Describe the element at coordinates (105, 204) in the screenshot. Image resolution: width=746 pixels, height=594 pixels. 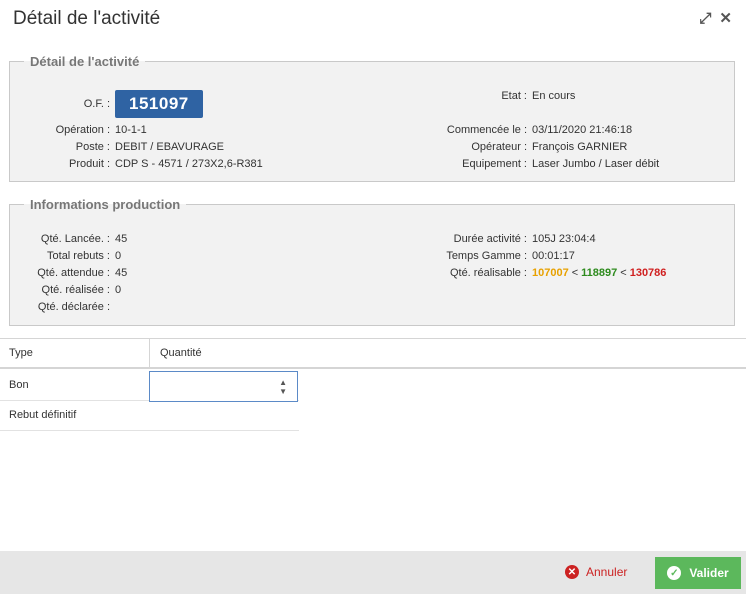
I see `production-info-legend: Informations production` at that location.